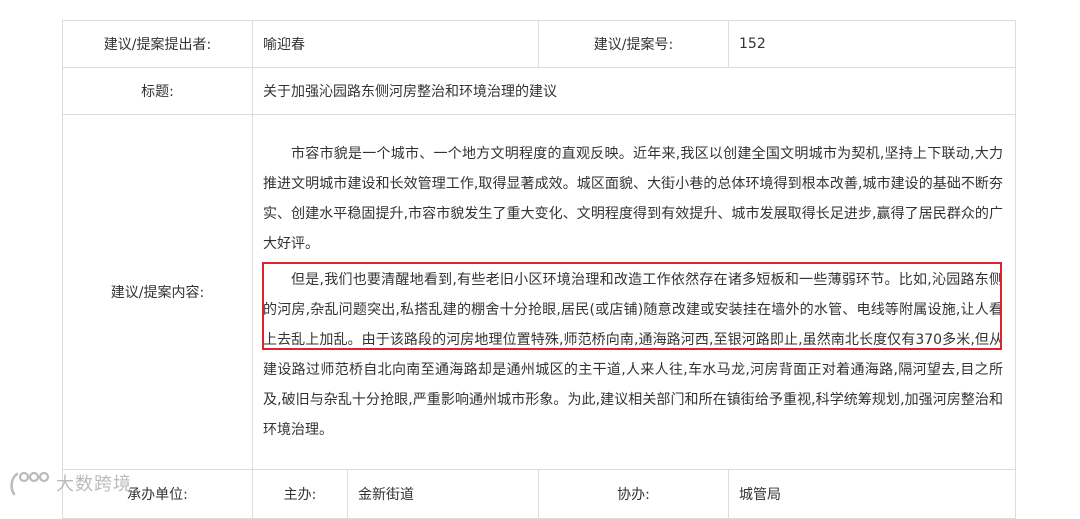 This screenshot has height=519, width=1080. What do you see at coordinates (634, 91) in the screenshot?
I see `title-value: 关于加强沁园路东侧河房整治和环境治理的建议` at bounding box center [634, 91].